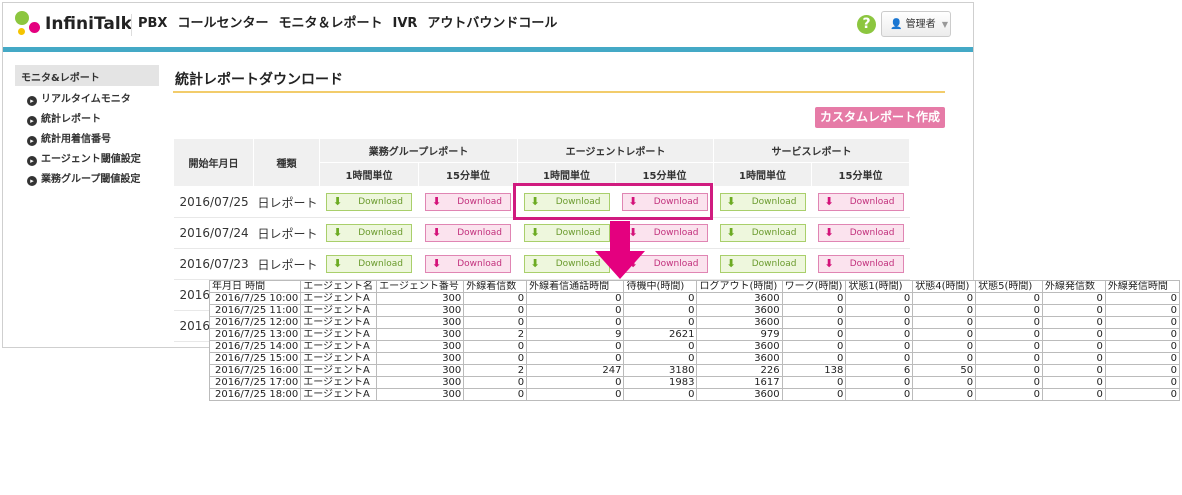 The width and height of the screenshot is (1182, 495). Describe the element at coordinates (879, 286) in the screenshot. I see `sheet-header-cell: 状態1(時間)` at that location.